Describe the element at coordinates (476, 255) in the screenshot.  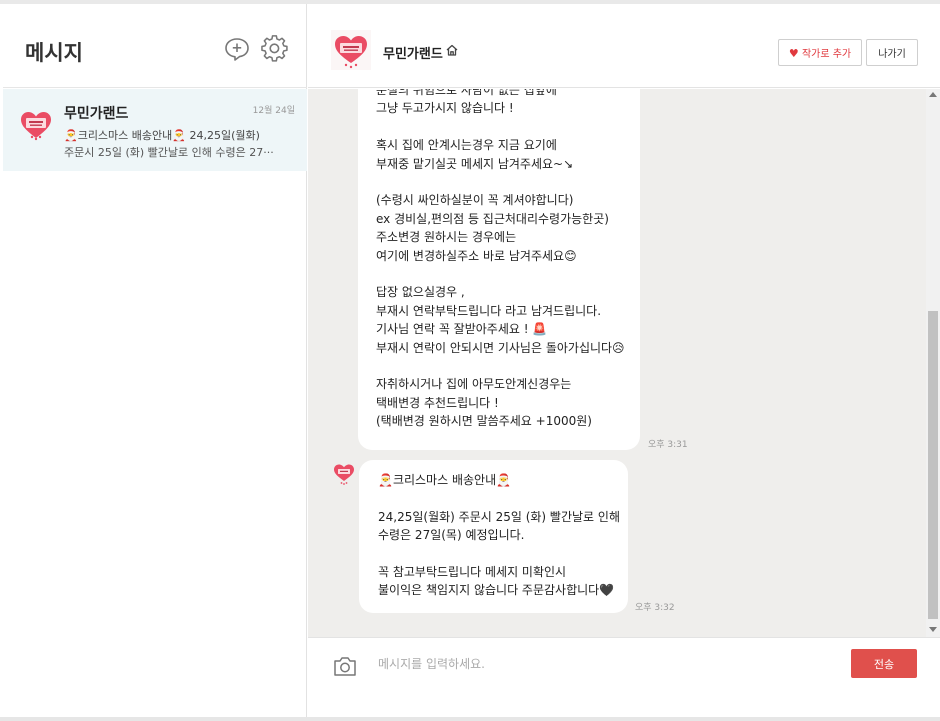
I see `message-line: 여기에 변경하실주소 바로 남겨주세요😊` at that location.